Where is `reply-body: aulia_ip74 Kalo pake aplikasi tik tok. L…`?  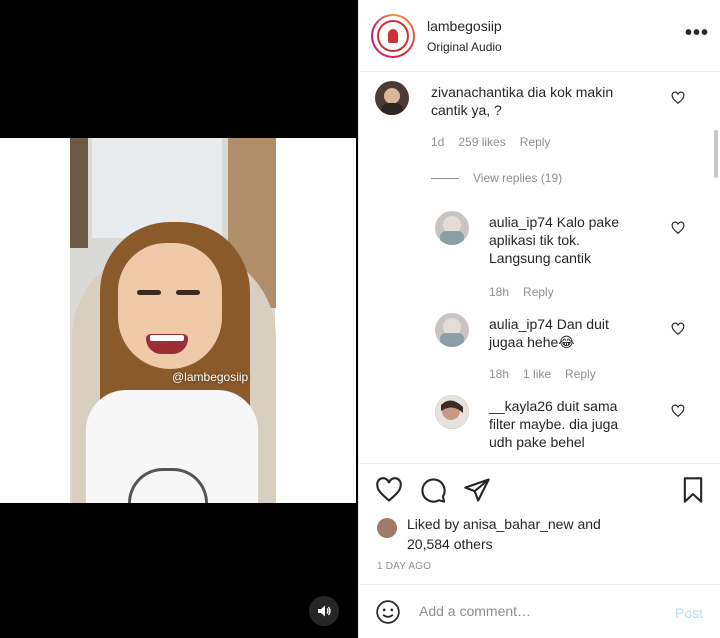
reply-body: aulia_ip74 Kalo pake aplikasi tik tok. L… is located at coordinates (564, 240).